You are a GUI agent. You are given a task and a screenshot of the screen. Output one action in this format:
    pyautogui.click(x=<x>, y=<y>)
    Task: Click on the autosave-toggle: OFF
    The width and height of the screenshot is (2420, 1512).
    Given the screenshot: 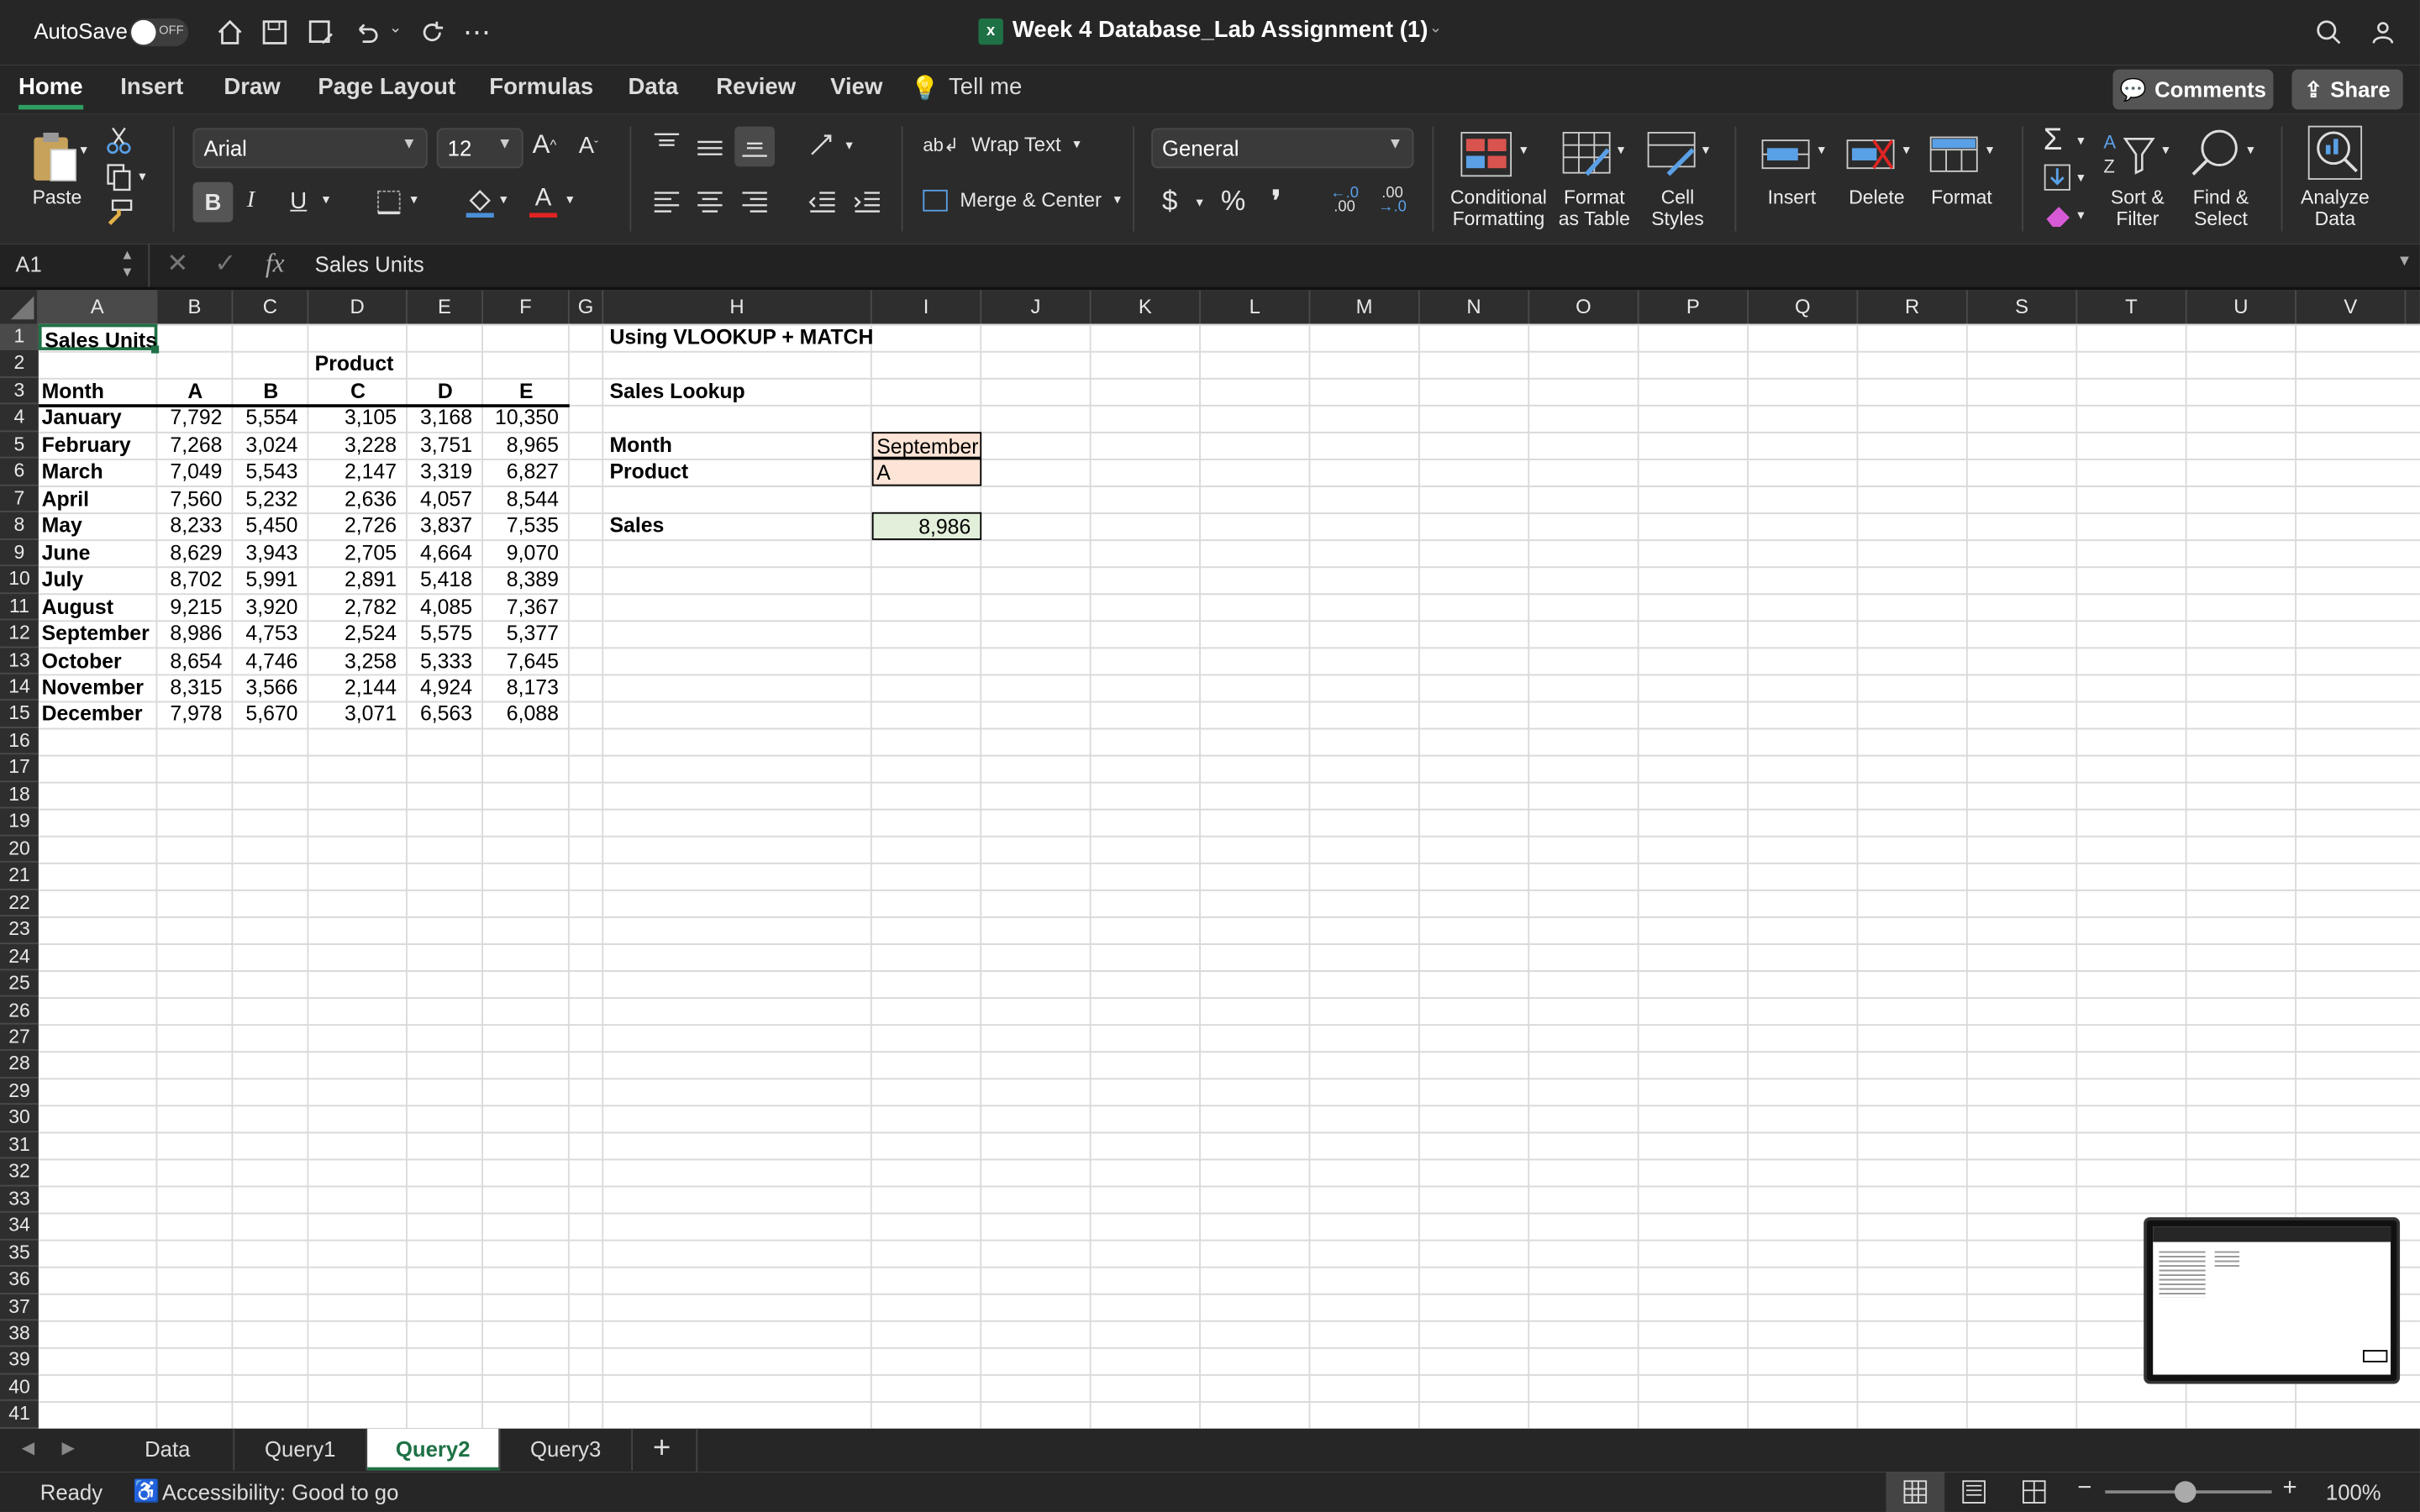 What is the action you would take?
    pyautogui.click(x=159, y=32)
    